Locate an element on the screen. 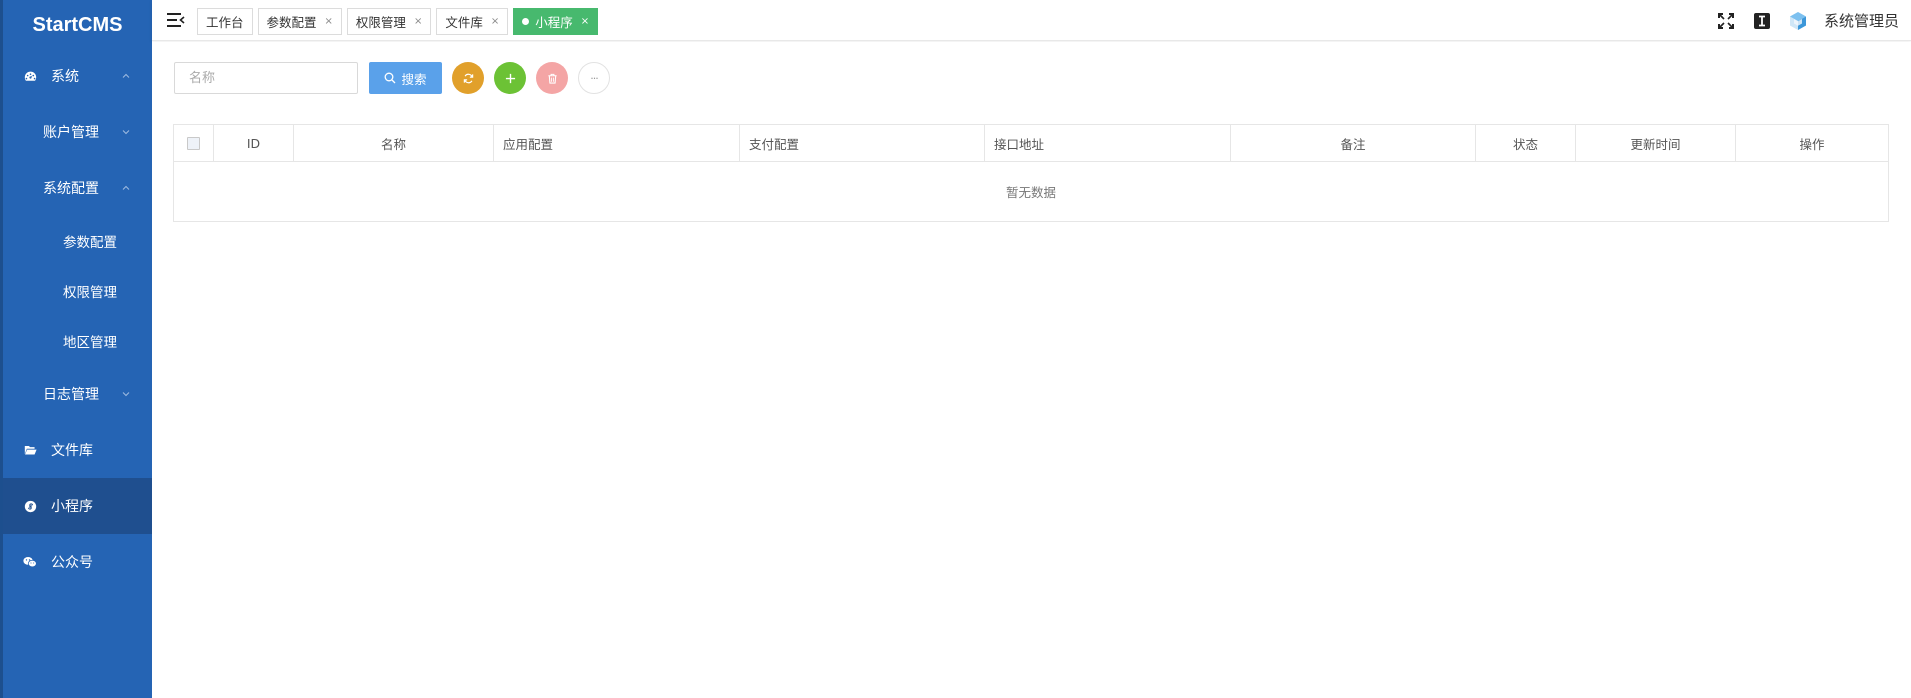  sidebar-item-system-config: 系统配置 is located at coordinates (77, 188).